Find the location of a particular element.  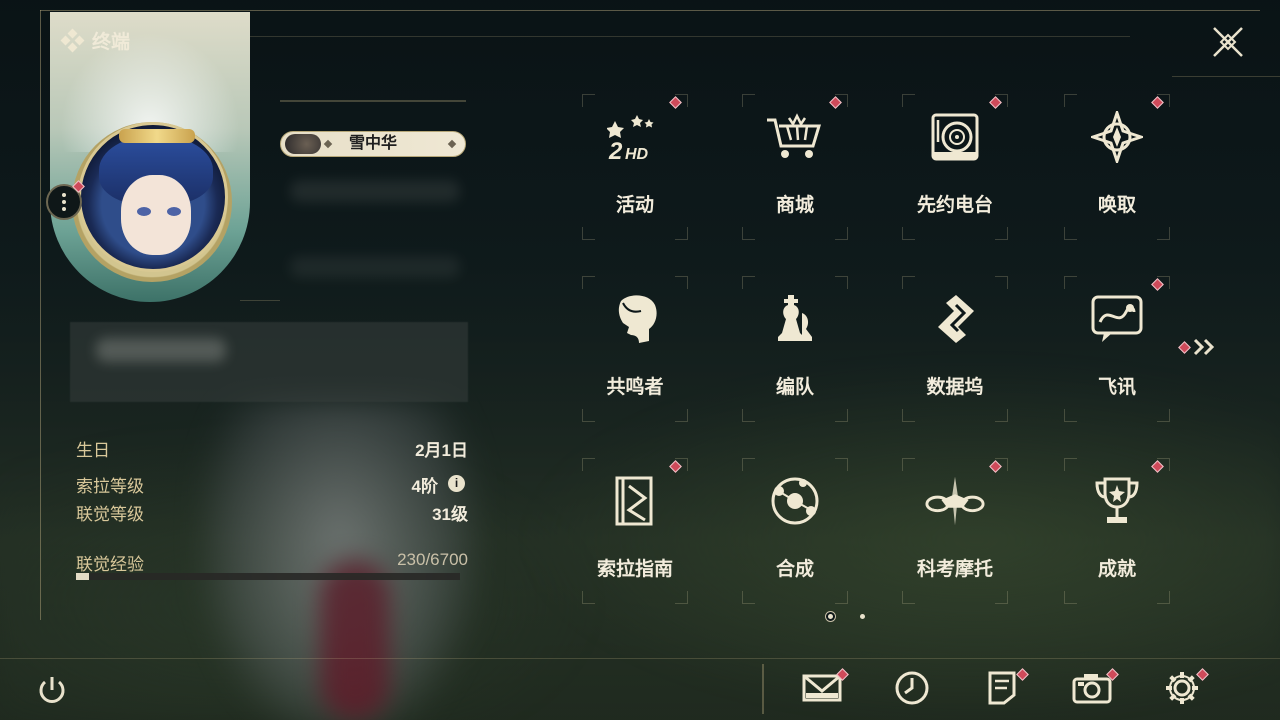

feature-label: 成就 is located at coordinates (1116, 569).